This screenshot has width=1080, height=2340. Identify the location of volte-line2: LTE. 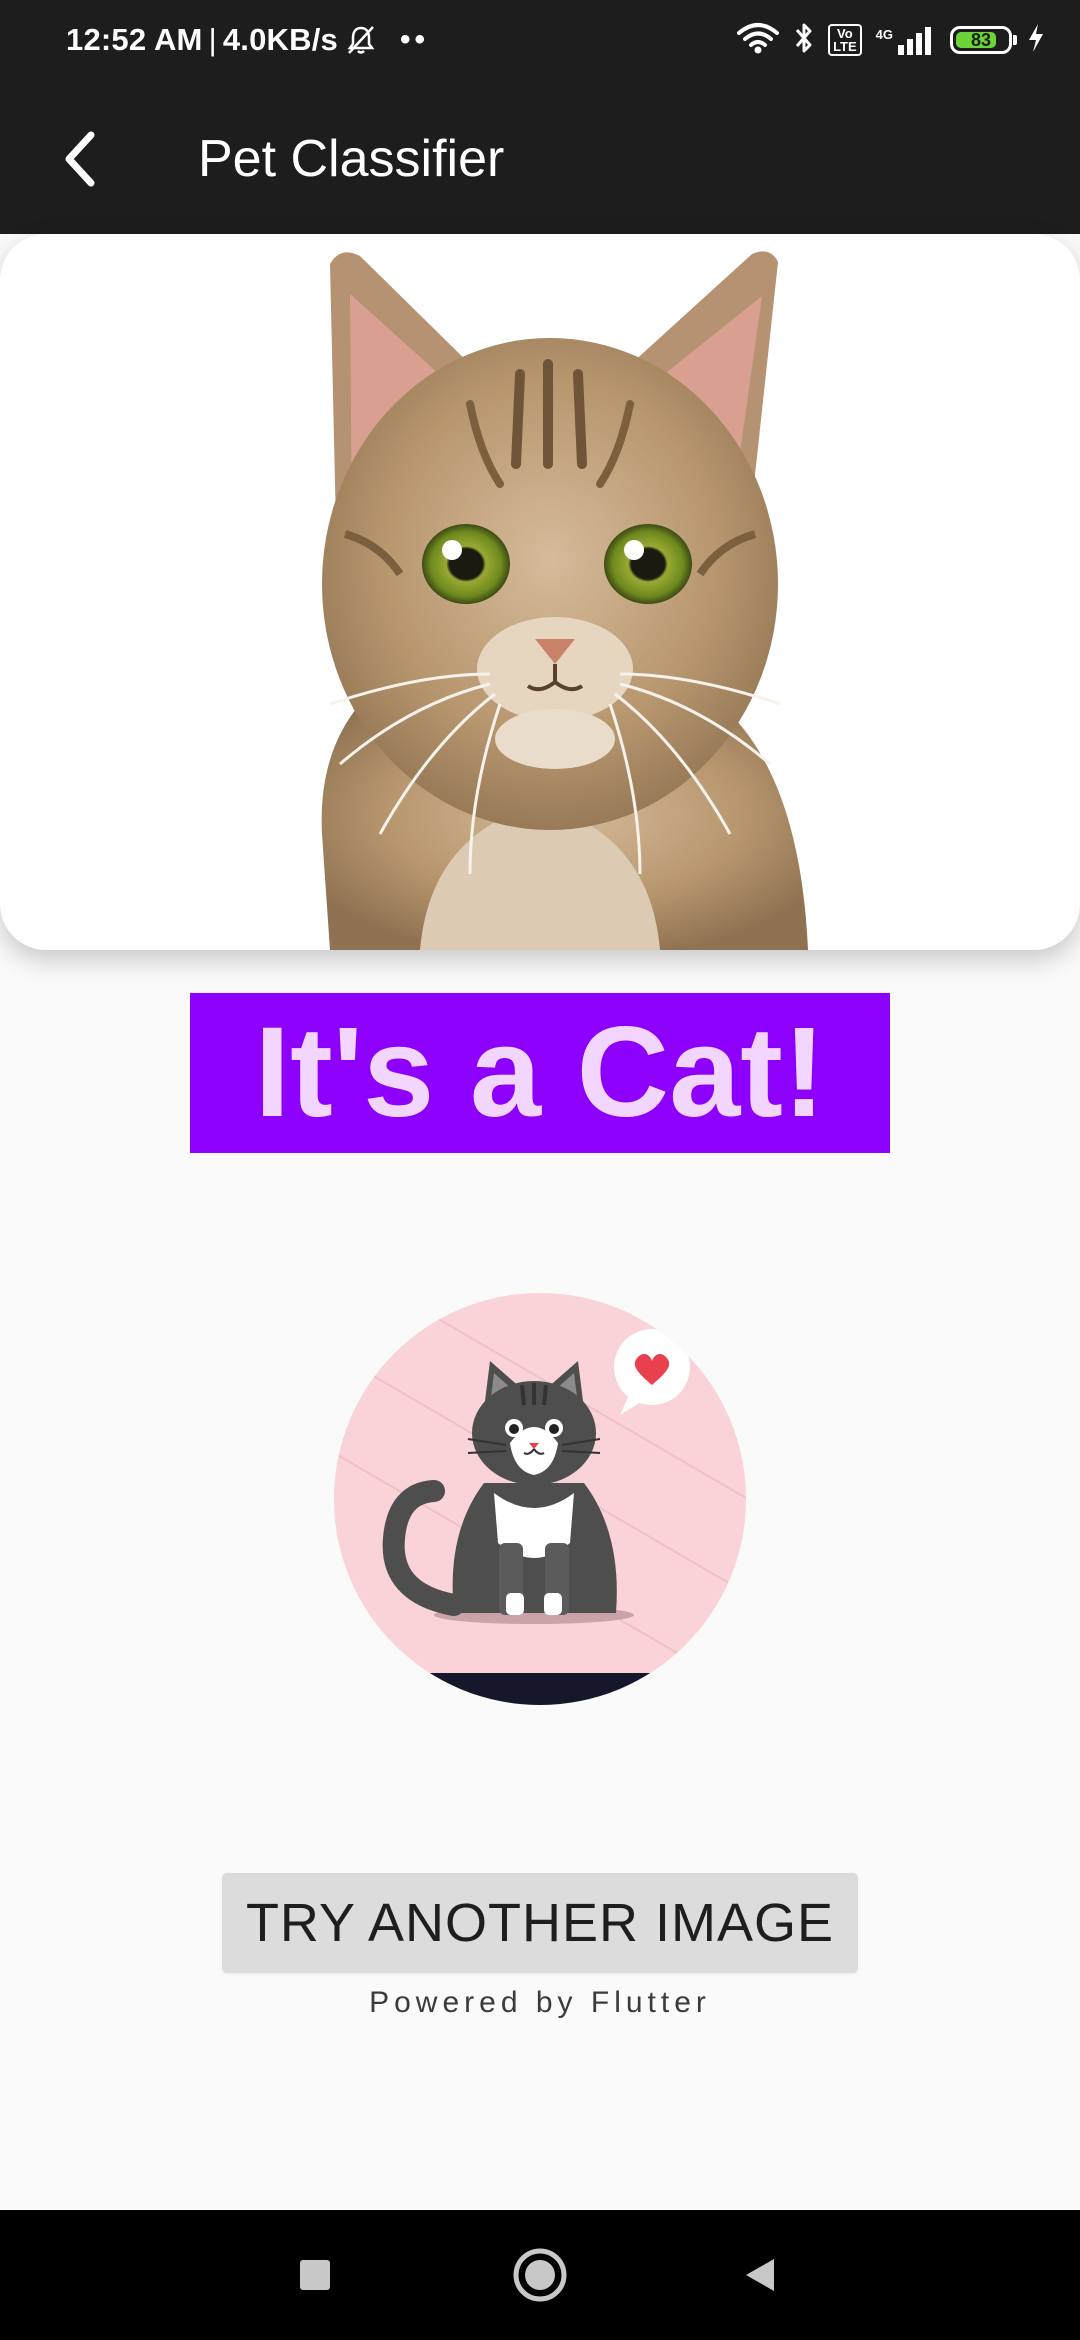
(845, 46).